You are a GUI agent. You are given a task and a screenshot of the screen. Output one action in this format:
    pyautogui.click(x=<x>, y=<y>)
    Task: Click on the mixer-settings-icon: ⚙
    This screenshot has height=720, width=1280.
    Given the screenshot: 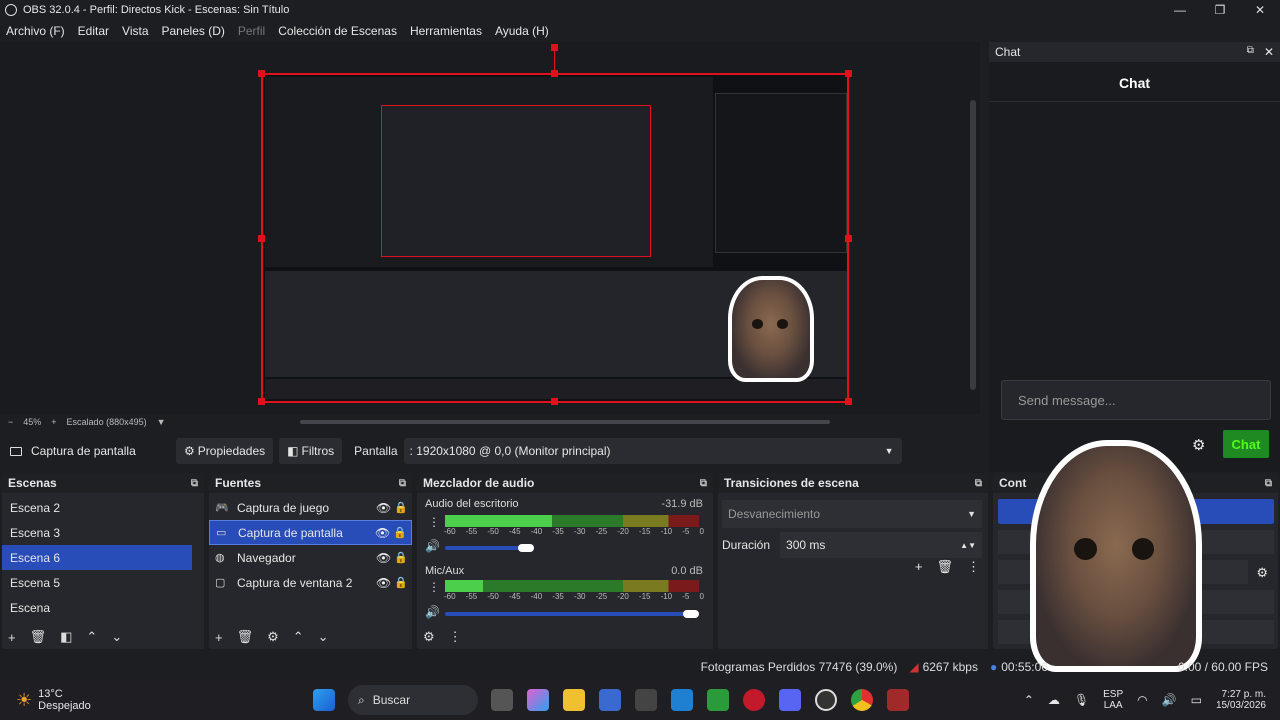 What is the action you would take?
    pyautogui.click(x=429, y=637)
    